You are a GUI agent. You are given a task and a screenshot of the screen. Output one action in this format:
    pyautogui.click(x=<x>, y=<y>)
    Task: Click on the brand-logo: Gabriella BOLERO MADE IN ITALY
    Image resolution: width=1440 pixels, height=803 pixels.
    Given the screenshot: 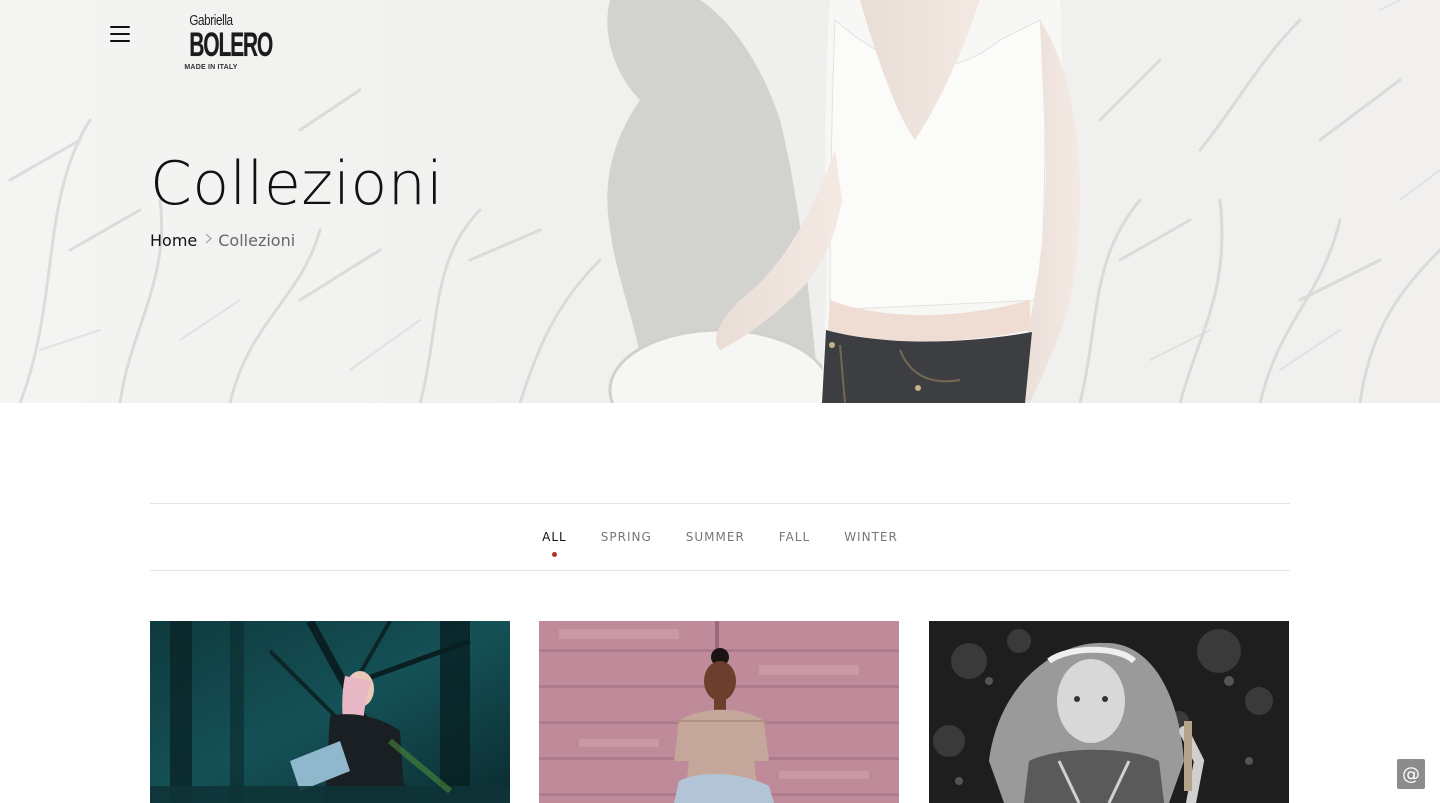 What is the action you would take?
    pyautogui.click(x=224, y=53)
    